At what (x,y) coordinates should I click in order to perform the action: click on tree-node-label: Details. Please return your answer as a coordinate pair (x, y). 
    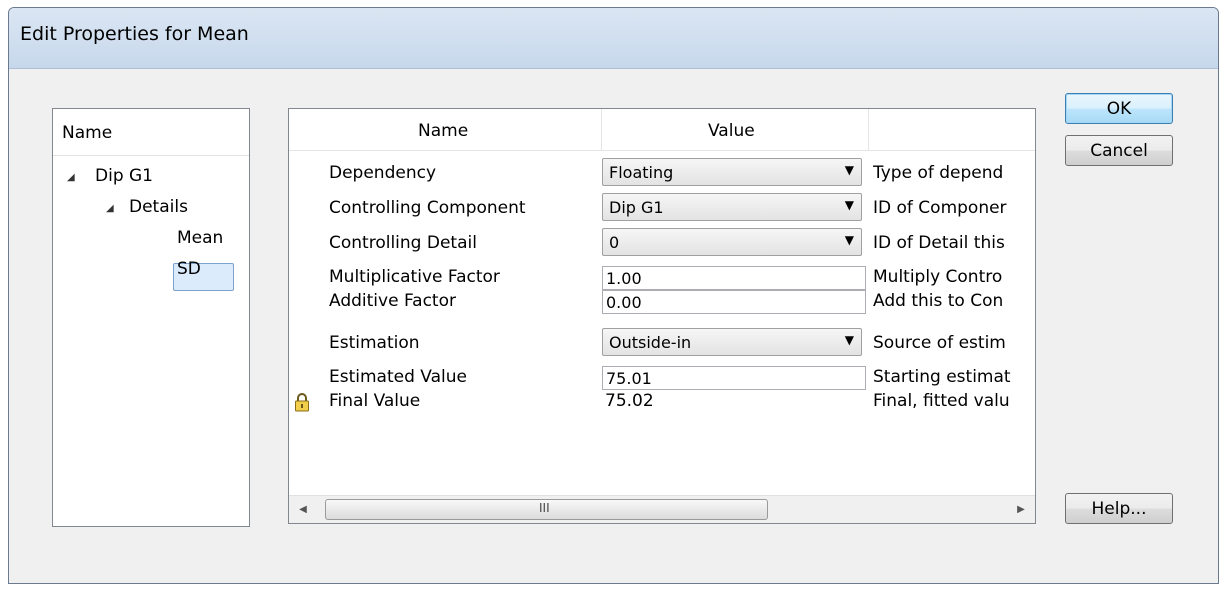
    Looking at the image, I should click on (158, 207).